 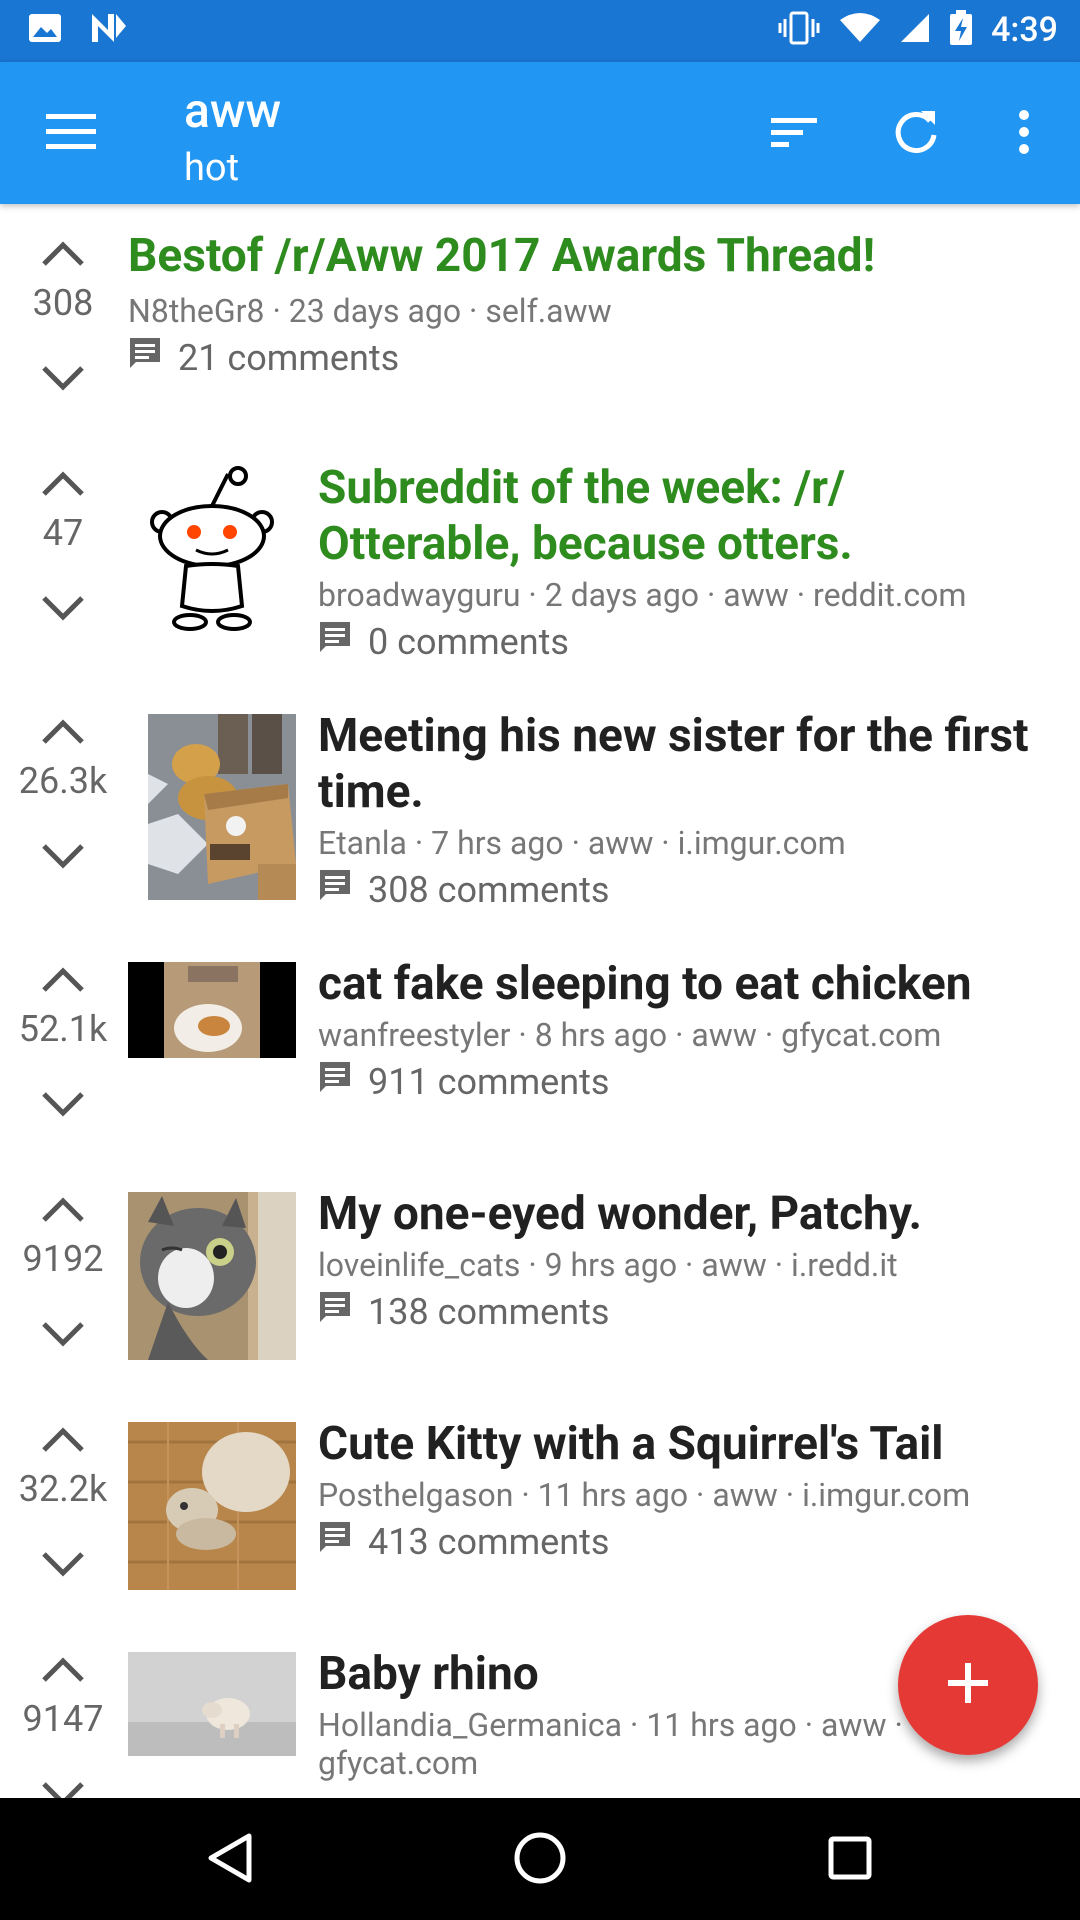 What do you see at coordinates (489, 1541) in the screenshot?
I see `comments-count: 413 comments` at bounding box center [489, 1541].